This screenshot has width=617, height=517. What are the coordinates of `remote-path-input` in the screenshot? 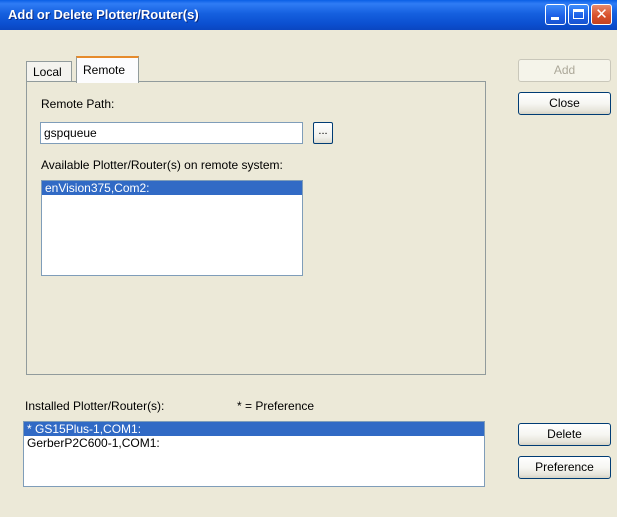 It's located at (171, 133).